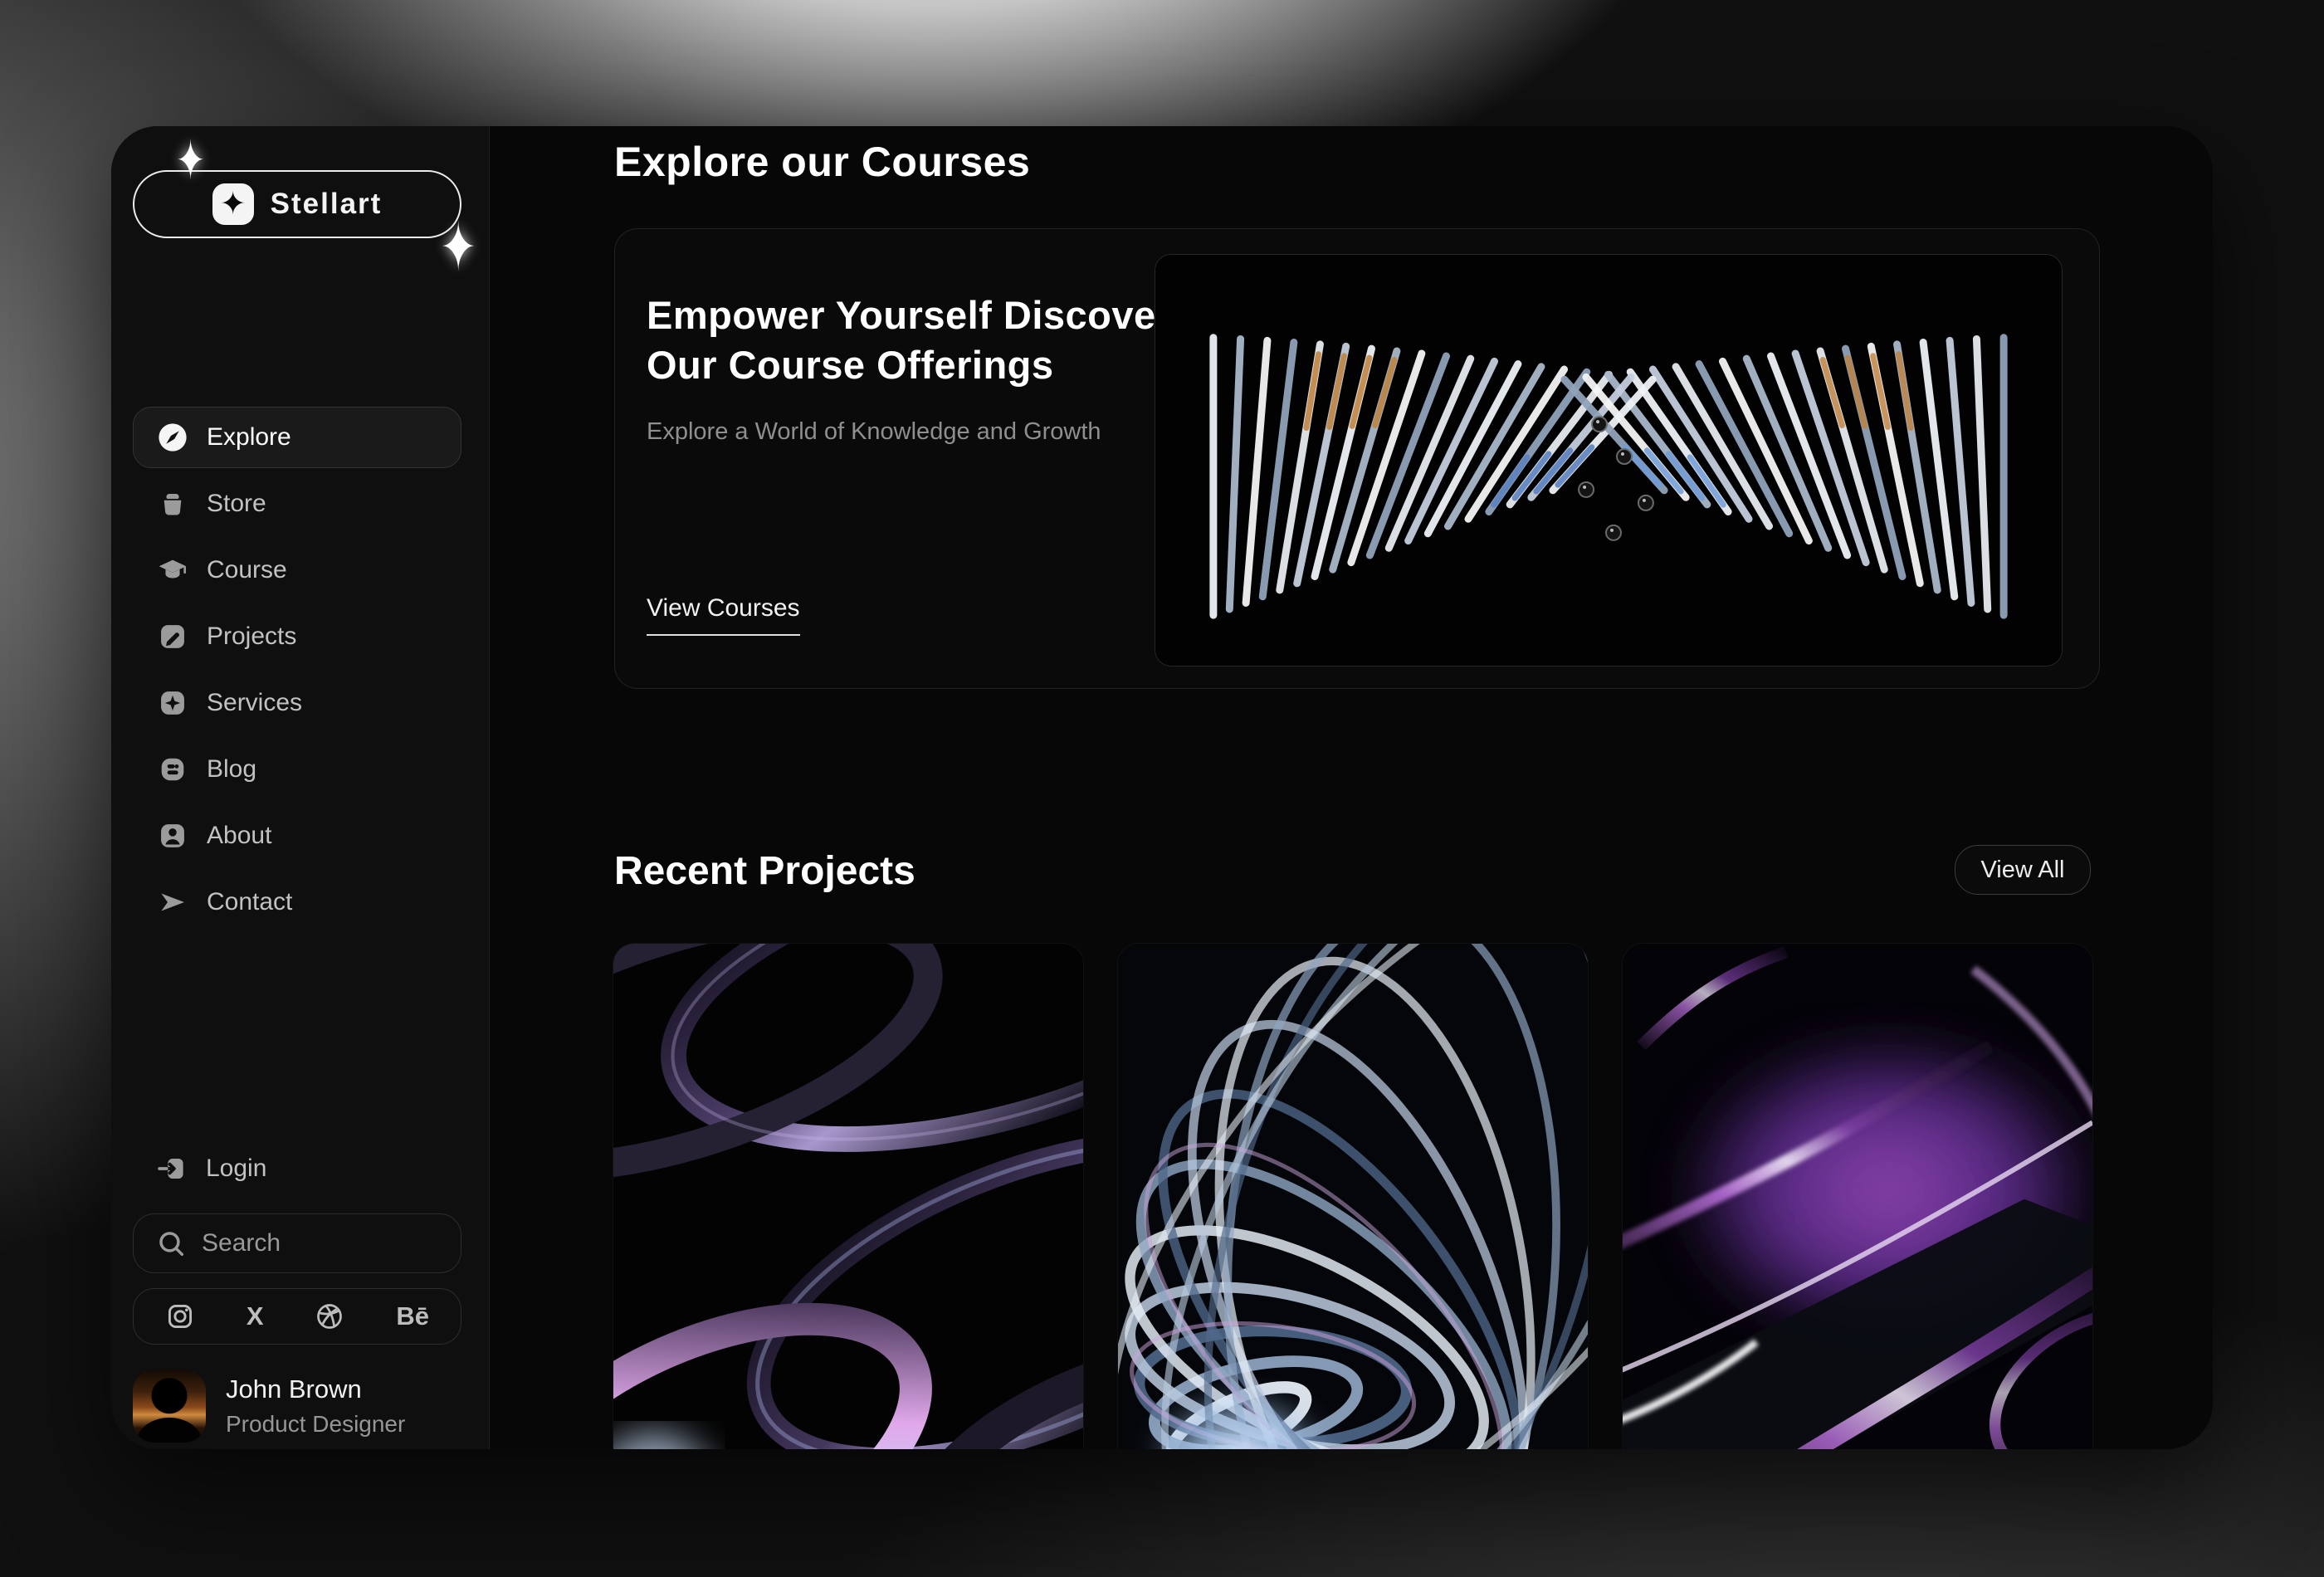 The image size is (2324, 1577). What do you see at coordinates (874, 431) in the screenshot?
I see `hero-subtitle: Explore a World of Knowledge and Growth` at bounding box center [874, 431].